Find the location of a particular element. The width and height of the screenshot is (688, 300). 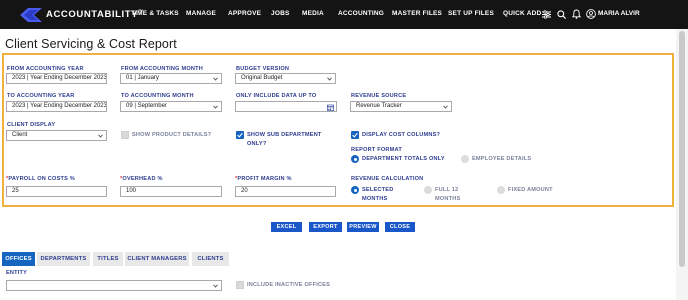

calendar-icon is located at coordinates (330, 107).